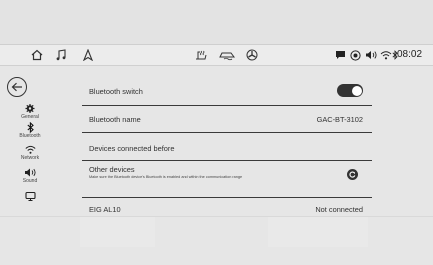 The image size is (433, 265). I want to click on music-note-icon, so click(61, 55).